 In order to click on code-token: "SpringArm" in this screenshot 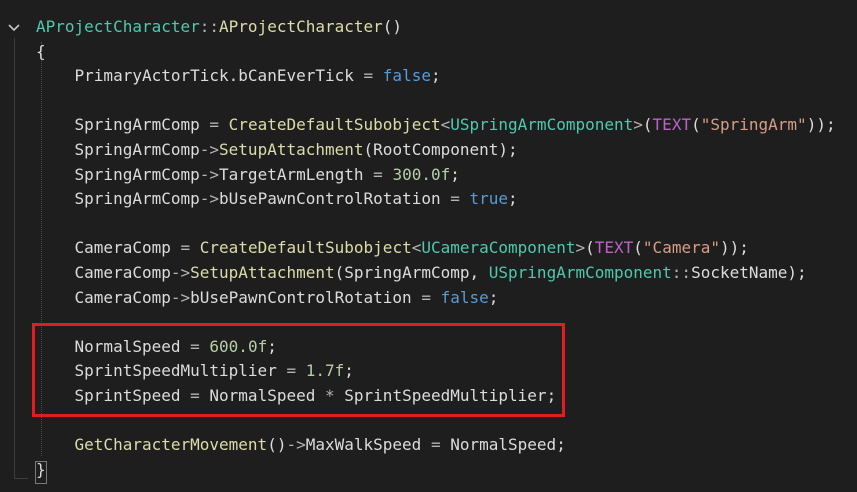, I will do `click(753, 125)`.